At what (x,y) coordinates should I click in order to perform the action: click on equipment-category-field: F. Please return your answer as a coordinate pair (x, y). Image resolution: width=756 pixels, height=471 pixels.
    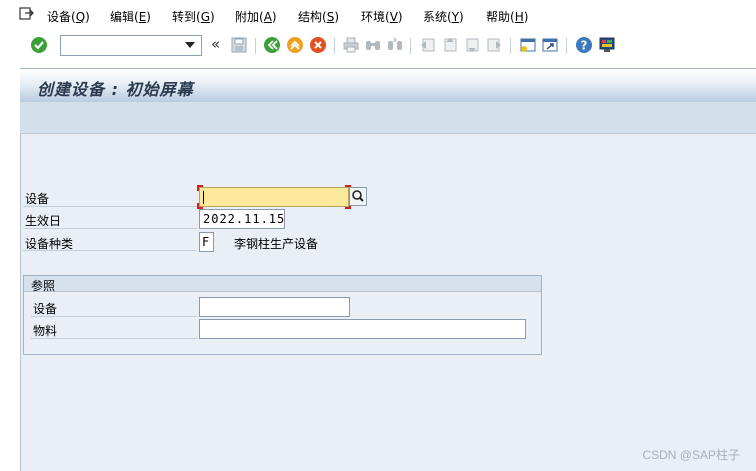
    Looking at the image, I should click on (206, 242).